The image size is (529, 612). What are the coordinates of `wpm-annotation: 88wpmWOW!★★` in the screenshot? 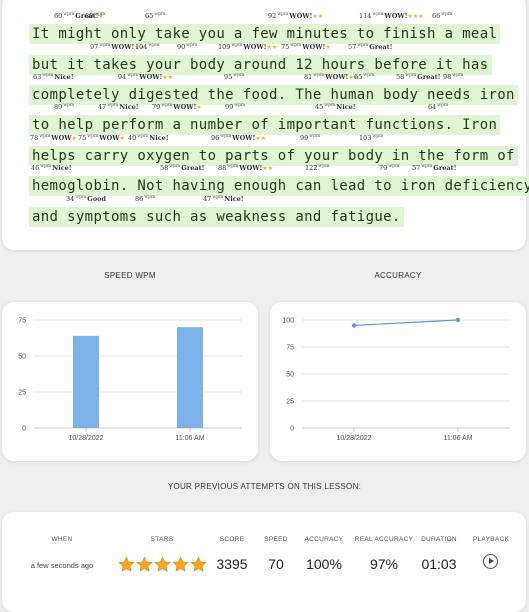 It's located at (245, 168).